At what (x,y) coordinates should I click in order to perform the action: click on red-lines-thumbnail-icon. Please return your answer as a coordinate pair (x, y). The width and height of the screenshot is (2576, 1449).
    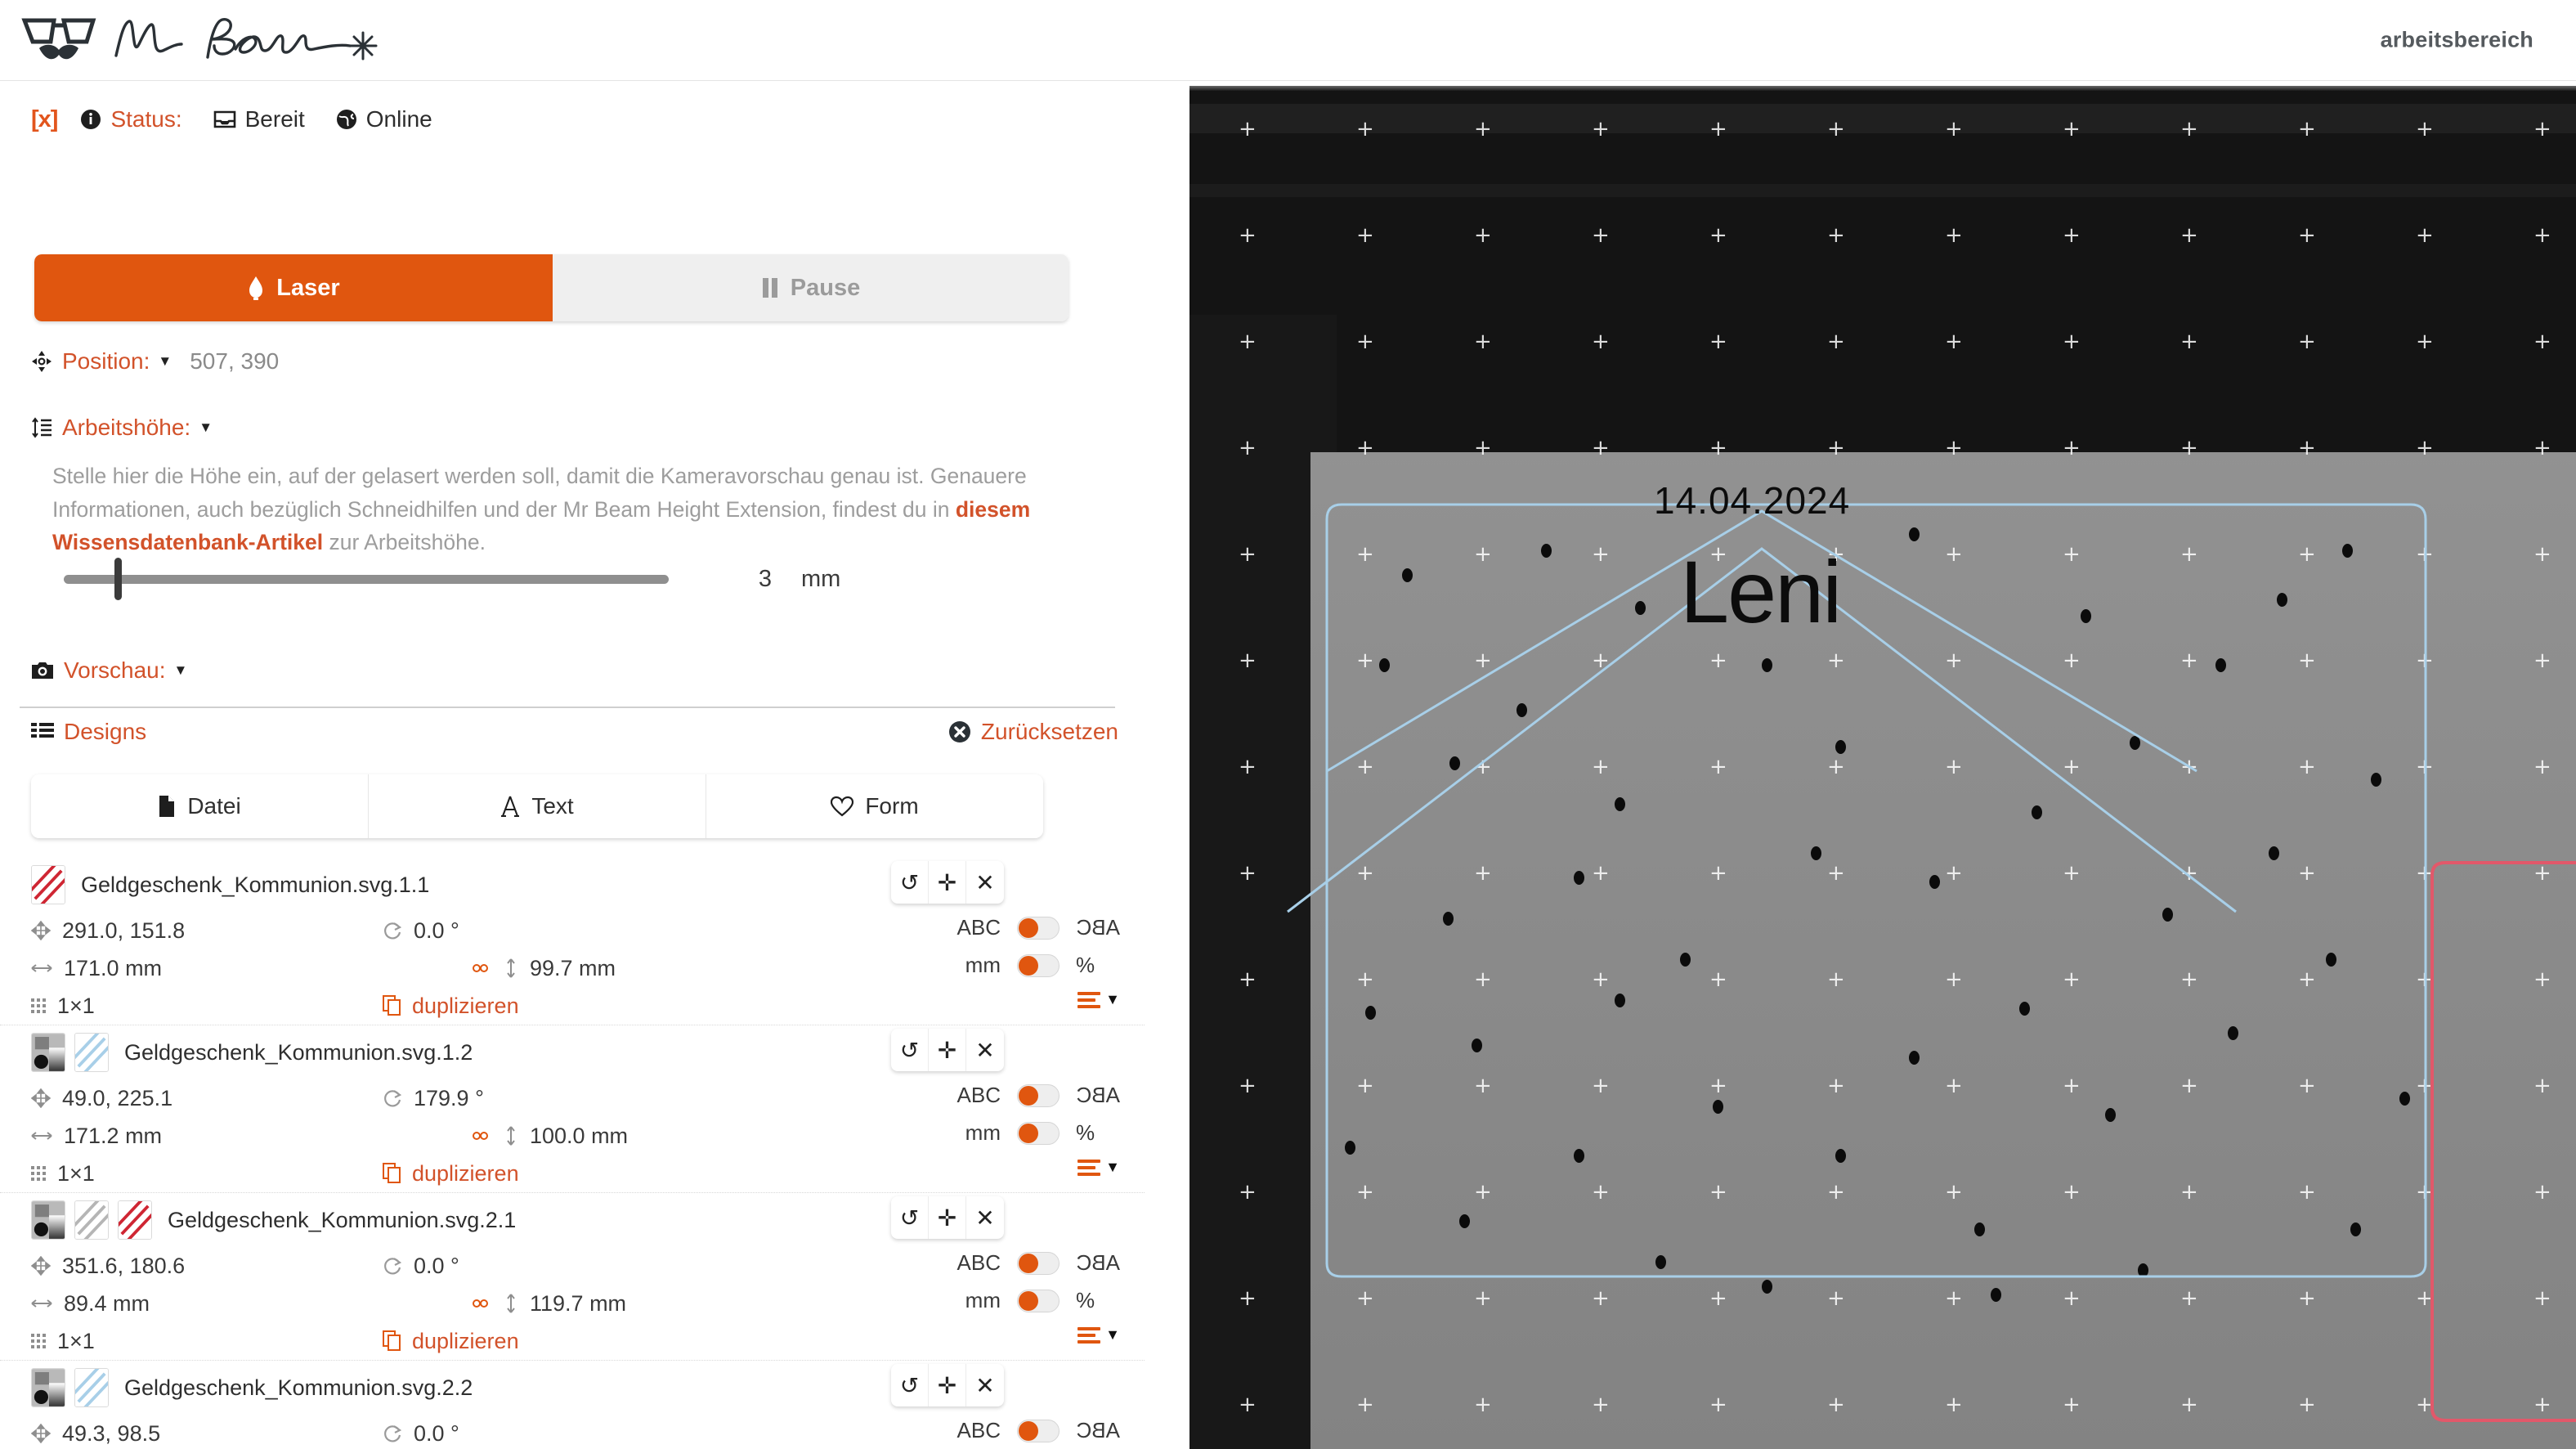
    Looking at the image, I should click on (48, 885).